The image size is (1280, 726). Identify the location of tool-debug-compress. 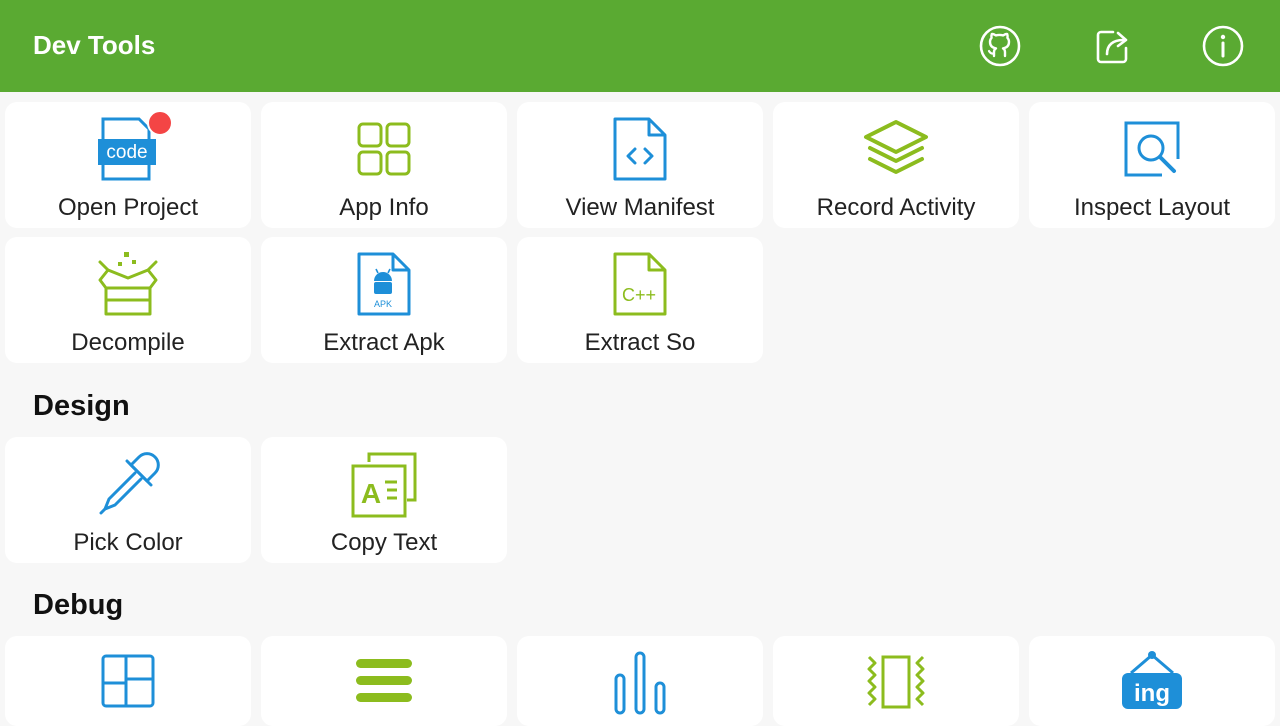
(896, 681).